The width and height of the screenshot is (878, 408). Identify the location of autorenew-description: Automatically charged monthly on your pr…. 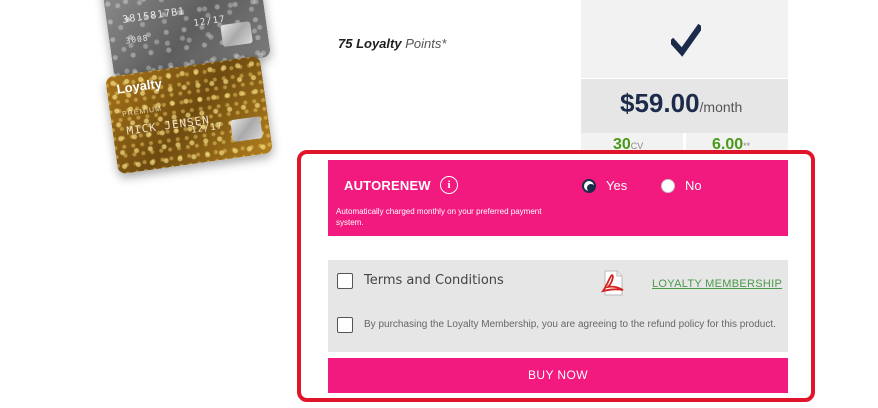
(439, 217).